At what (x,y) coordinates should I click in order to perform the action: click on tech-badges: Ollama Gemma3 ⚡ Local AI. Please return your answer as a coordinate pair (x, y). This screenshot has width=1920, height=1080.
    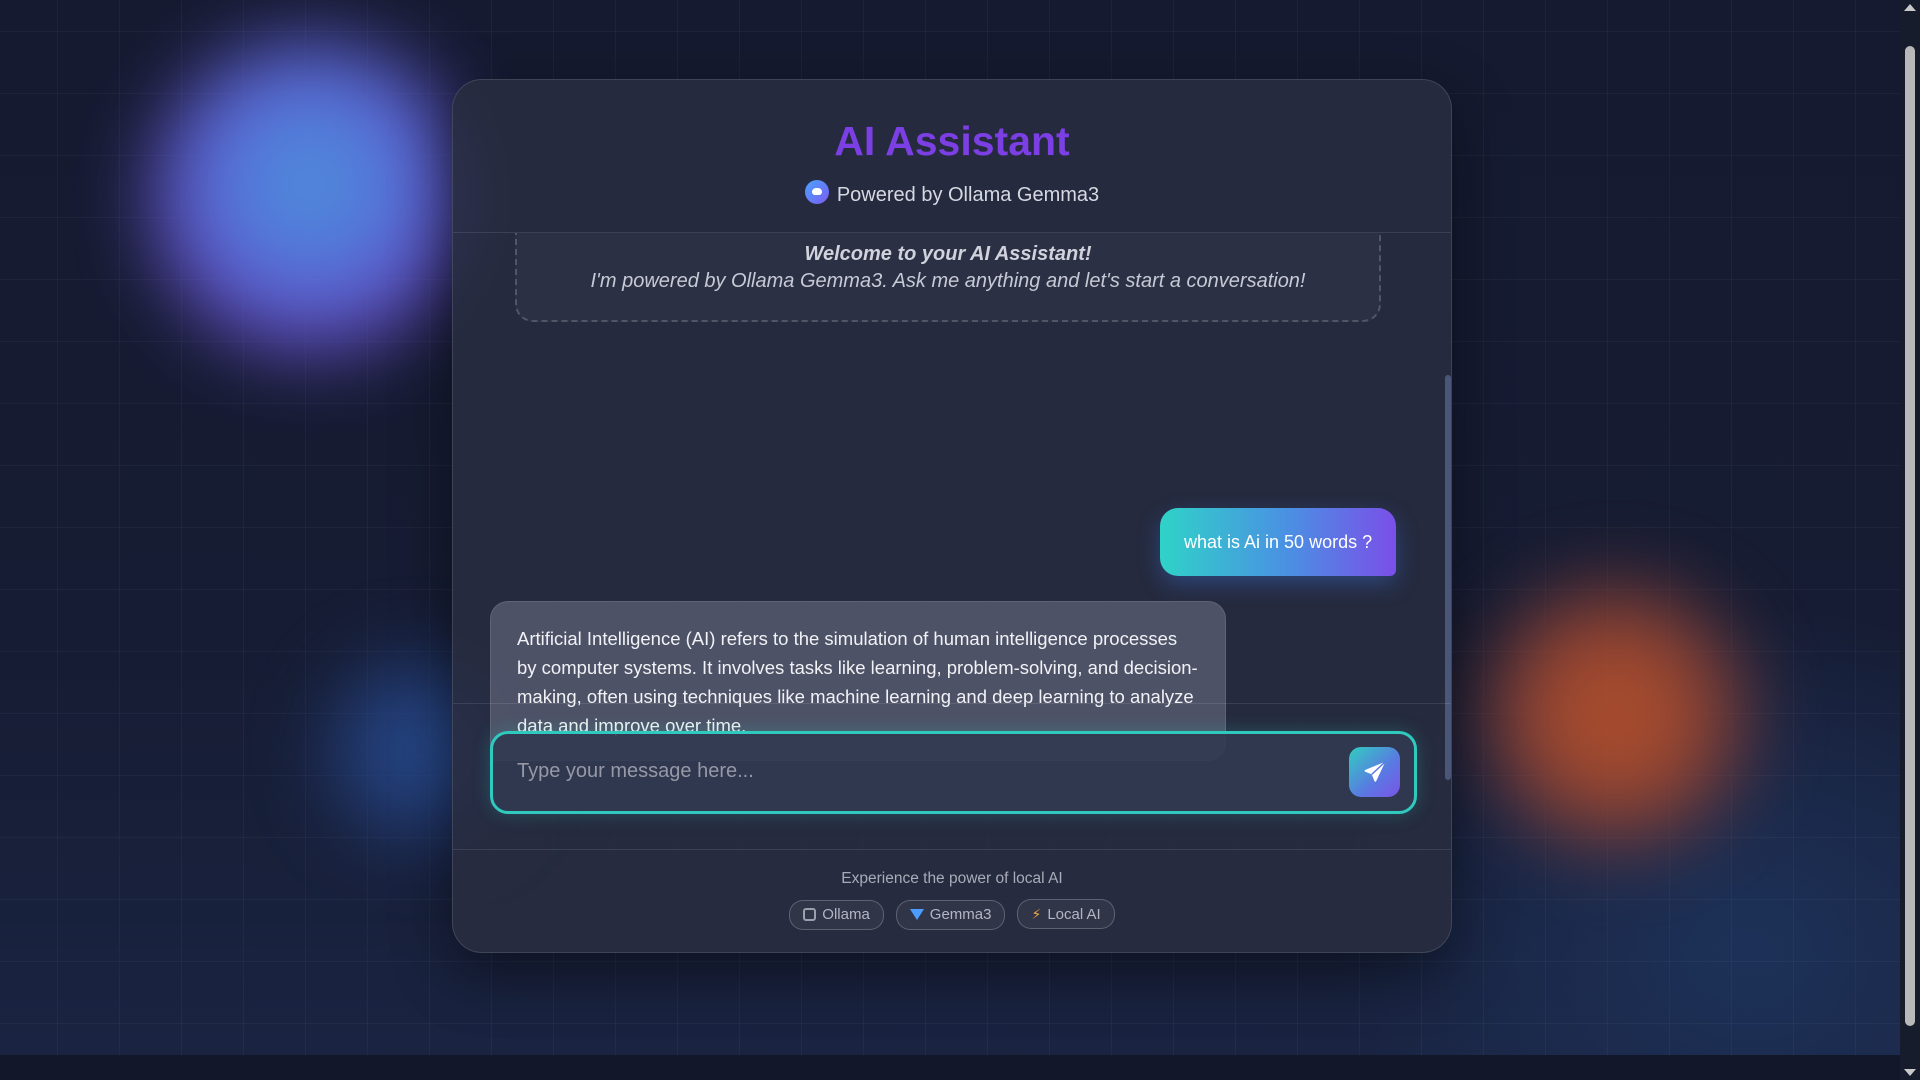
    Looking at the image, I should click on (952, 914).